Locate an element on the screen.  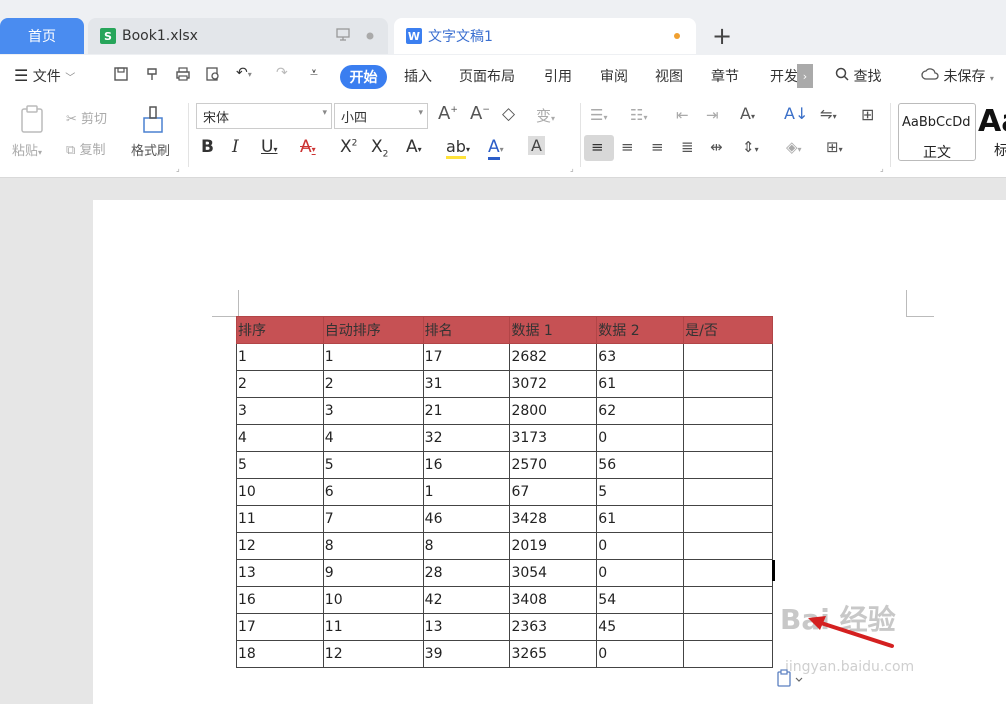
tab-review: 审阅 is located at coordinates (614, 76).